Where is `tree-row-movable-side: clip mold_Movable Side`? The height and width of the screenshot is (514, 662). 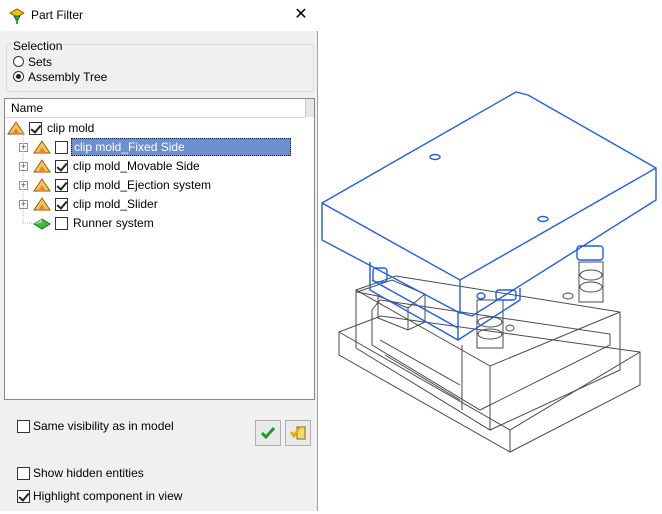
tree-row-movable-side: clip mold_Movable Side is located at coordinates (117, 166).